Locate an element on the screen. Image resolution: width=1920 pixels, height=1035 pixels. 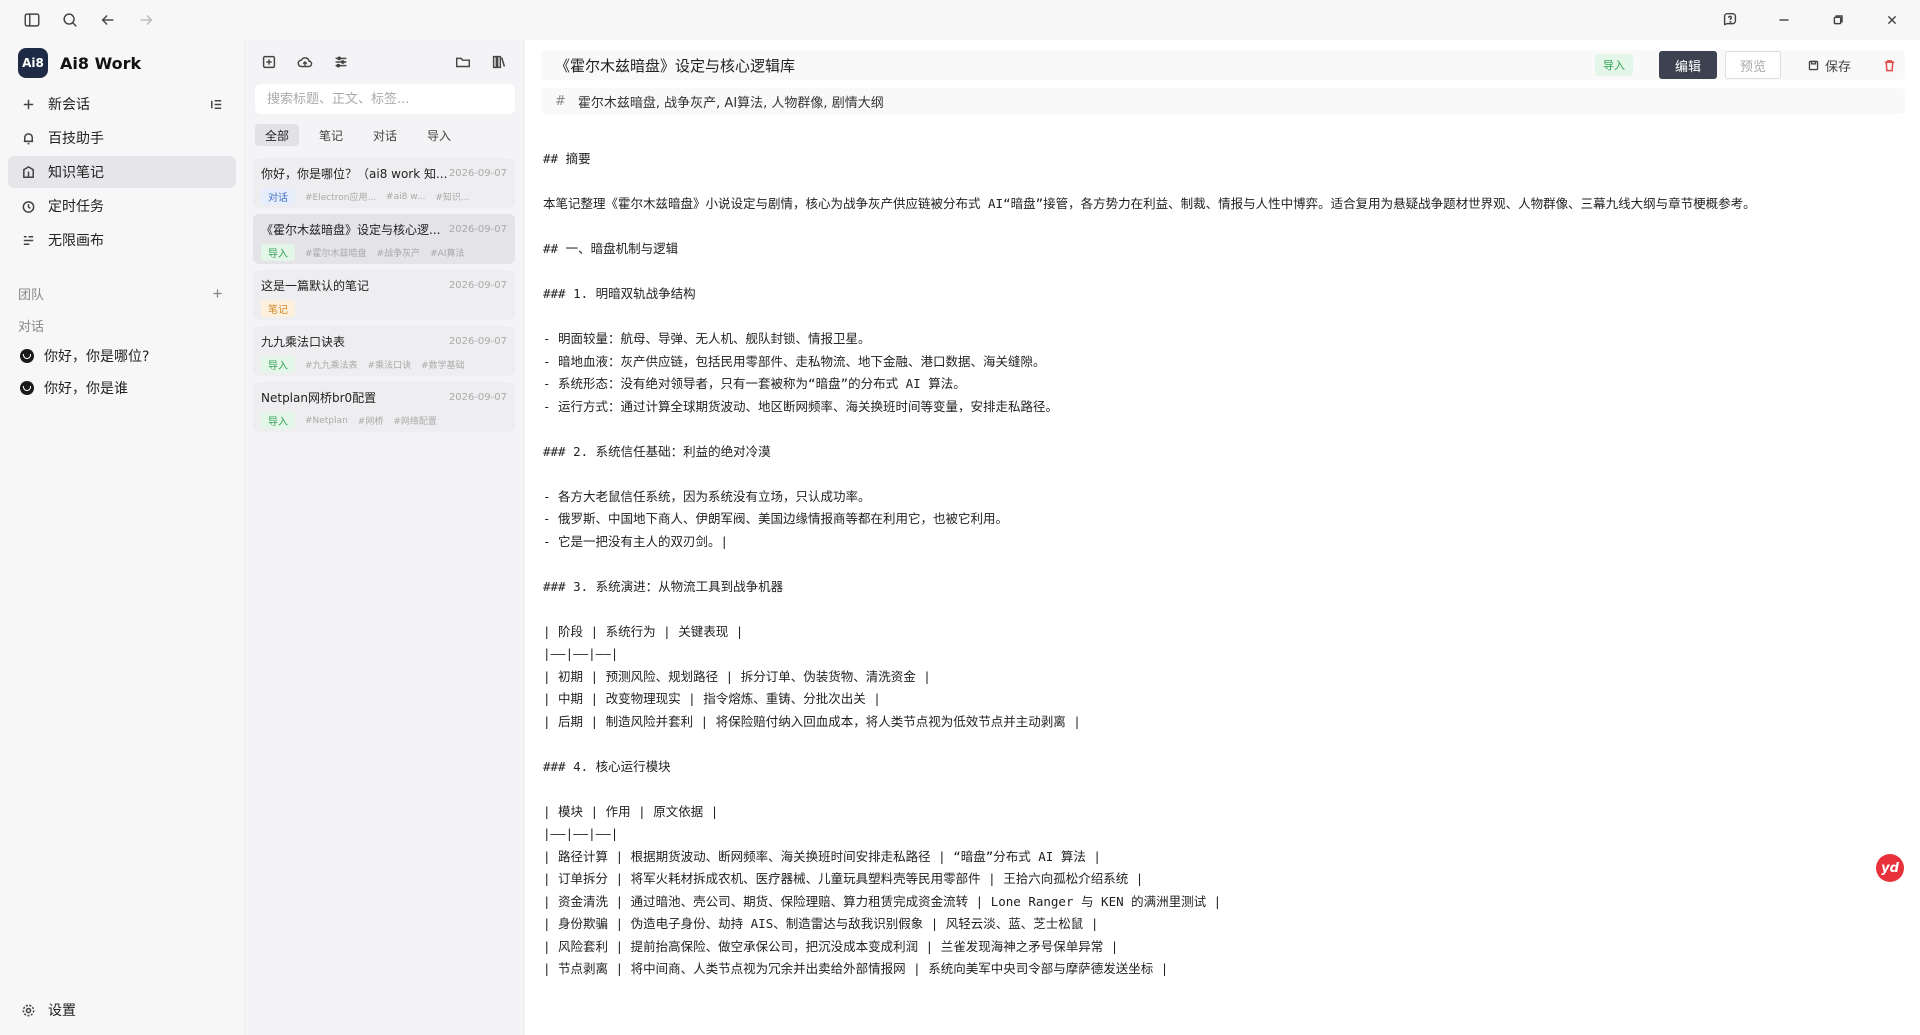
sliders-icon is located at coordinates (341, 62).